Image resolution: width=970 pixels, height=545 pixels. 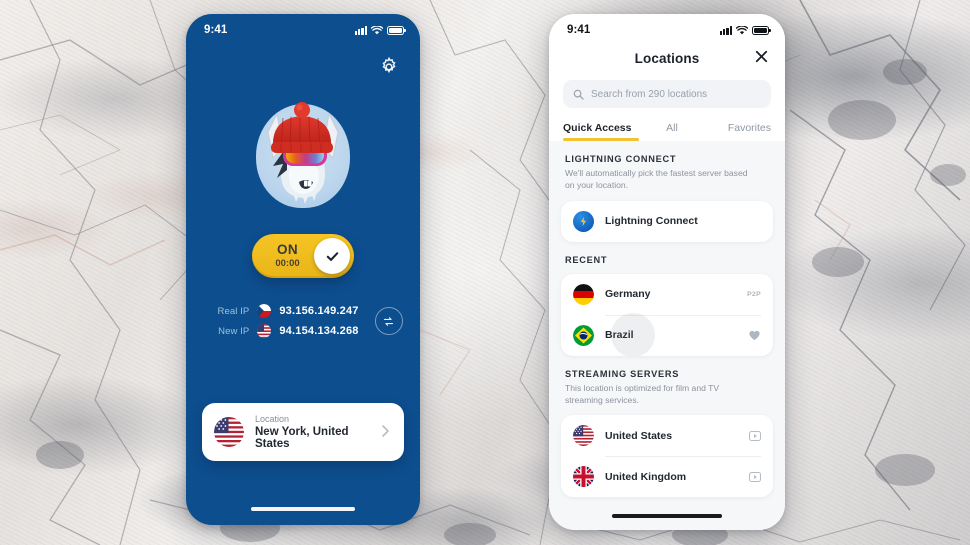 I want to click on czech-republic-flag, so click(x=264, y=311).